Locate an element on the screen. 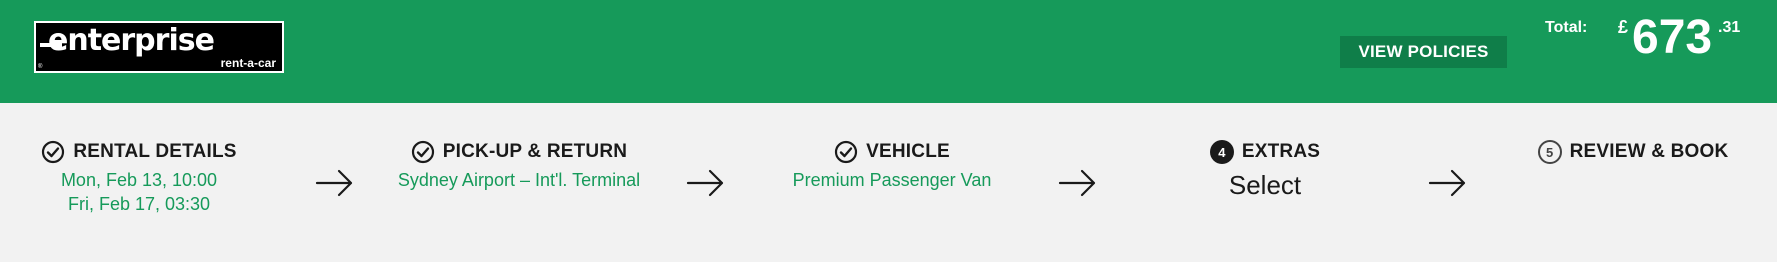 This screenshot has height=262, width=1777. step-title: PICK-UP & RETURN is located at coordinates (535, 151).